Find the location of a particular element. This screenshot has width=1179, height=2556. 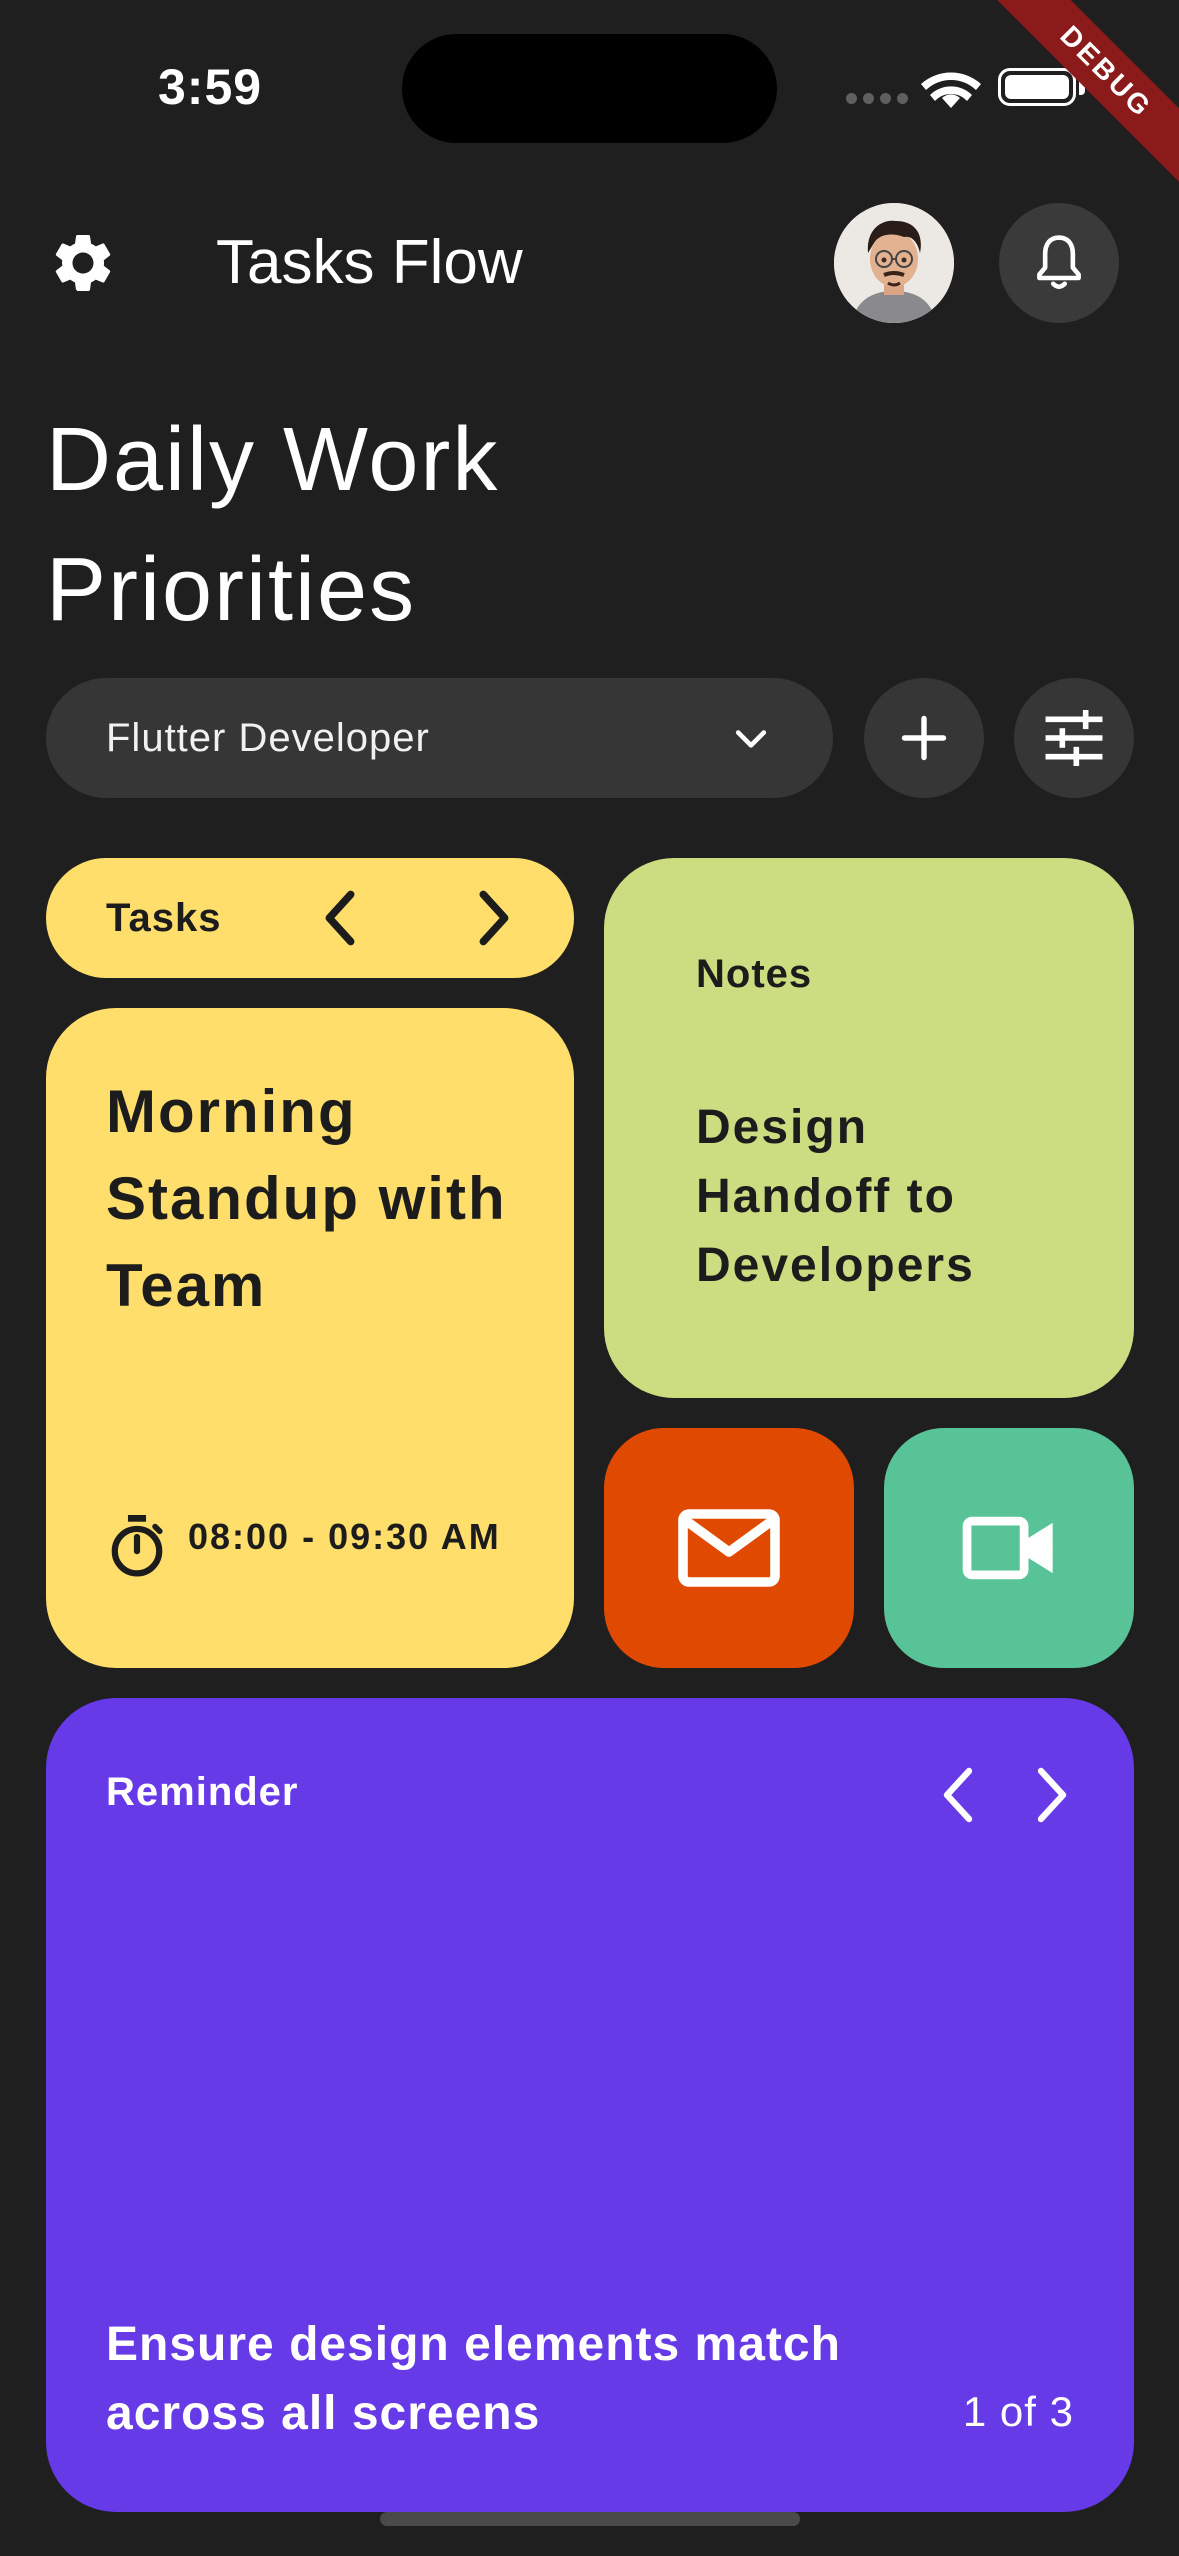

app-title: Tasks Flow is located at coordinates (369, 262).